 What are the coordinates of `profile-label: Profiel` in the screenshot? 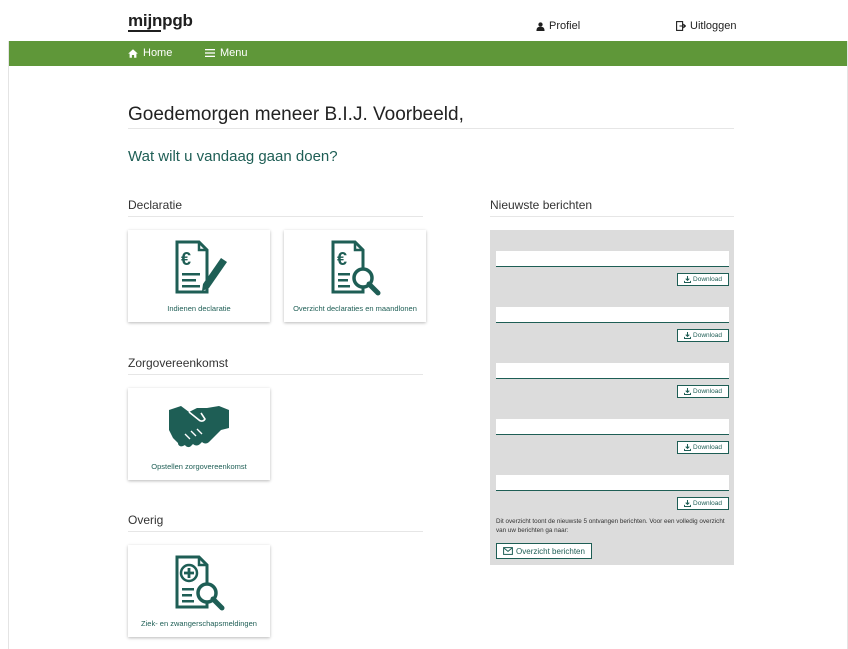 It's located at (565, 26).